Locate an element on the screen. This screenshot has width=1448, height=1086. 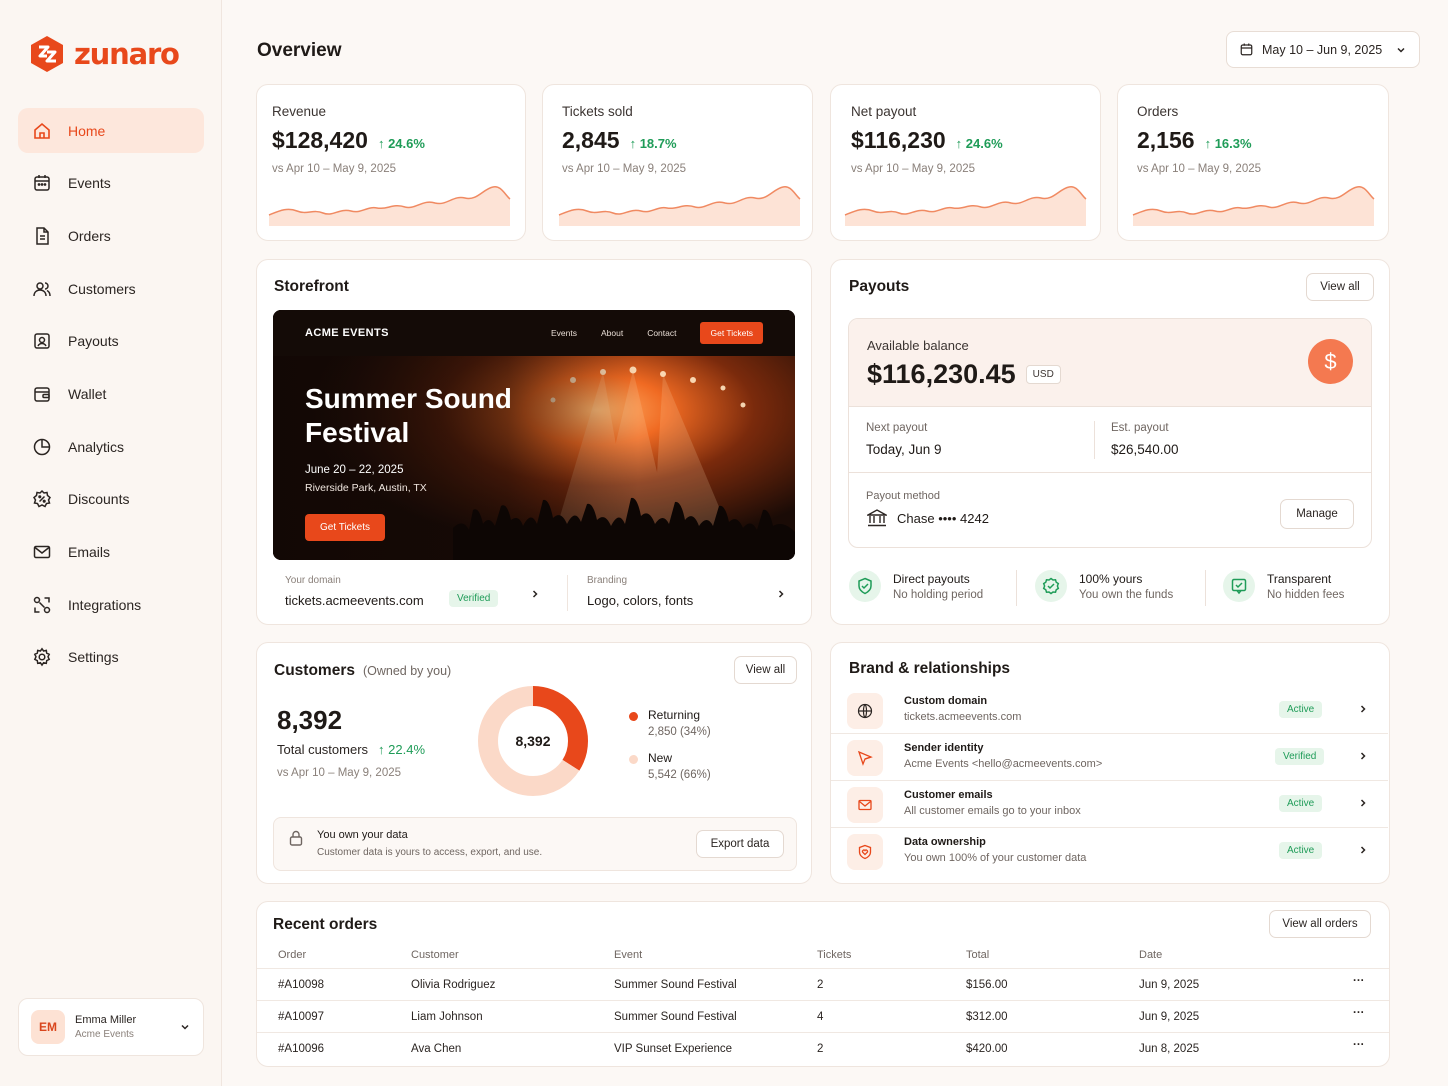
dollar-icon: $ is located at coordinates (1330, 361).